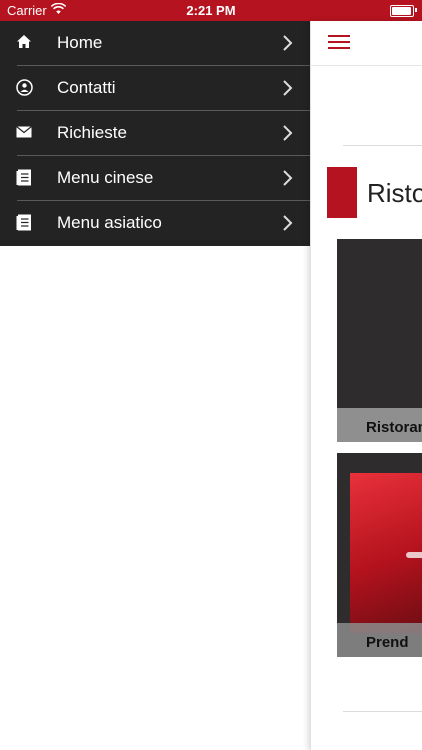  Describe the element at coordinates (394, 193) in the screenshot. I see `section-title: Risto` at that location.